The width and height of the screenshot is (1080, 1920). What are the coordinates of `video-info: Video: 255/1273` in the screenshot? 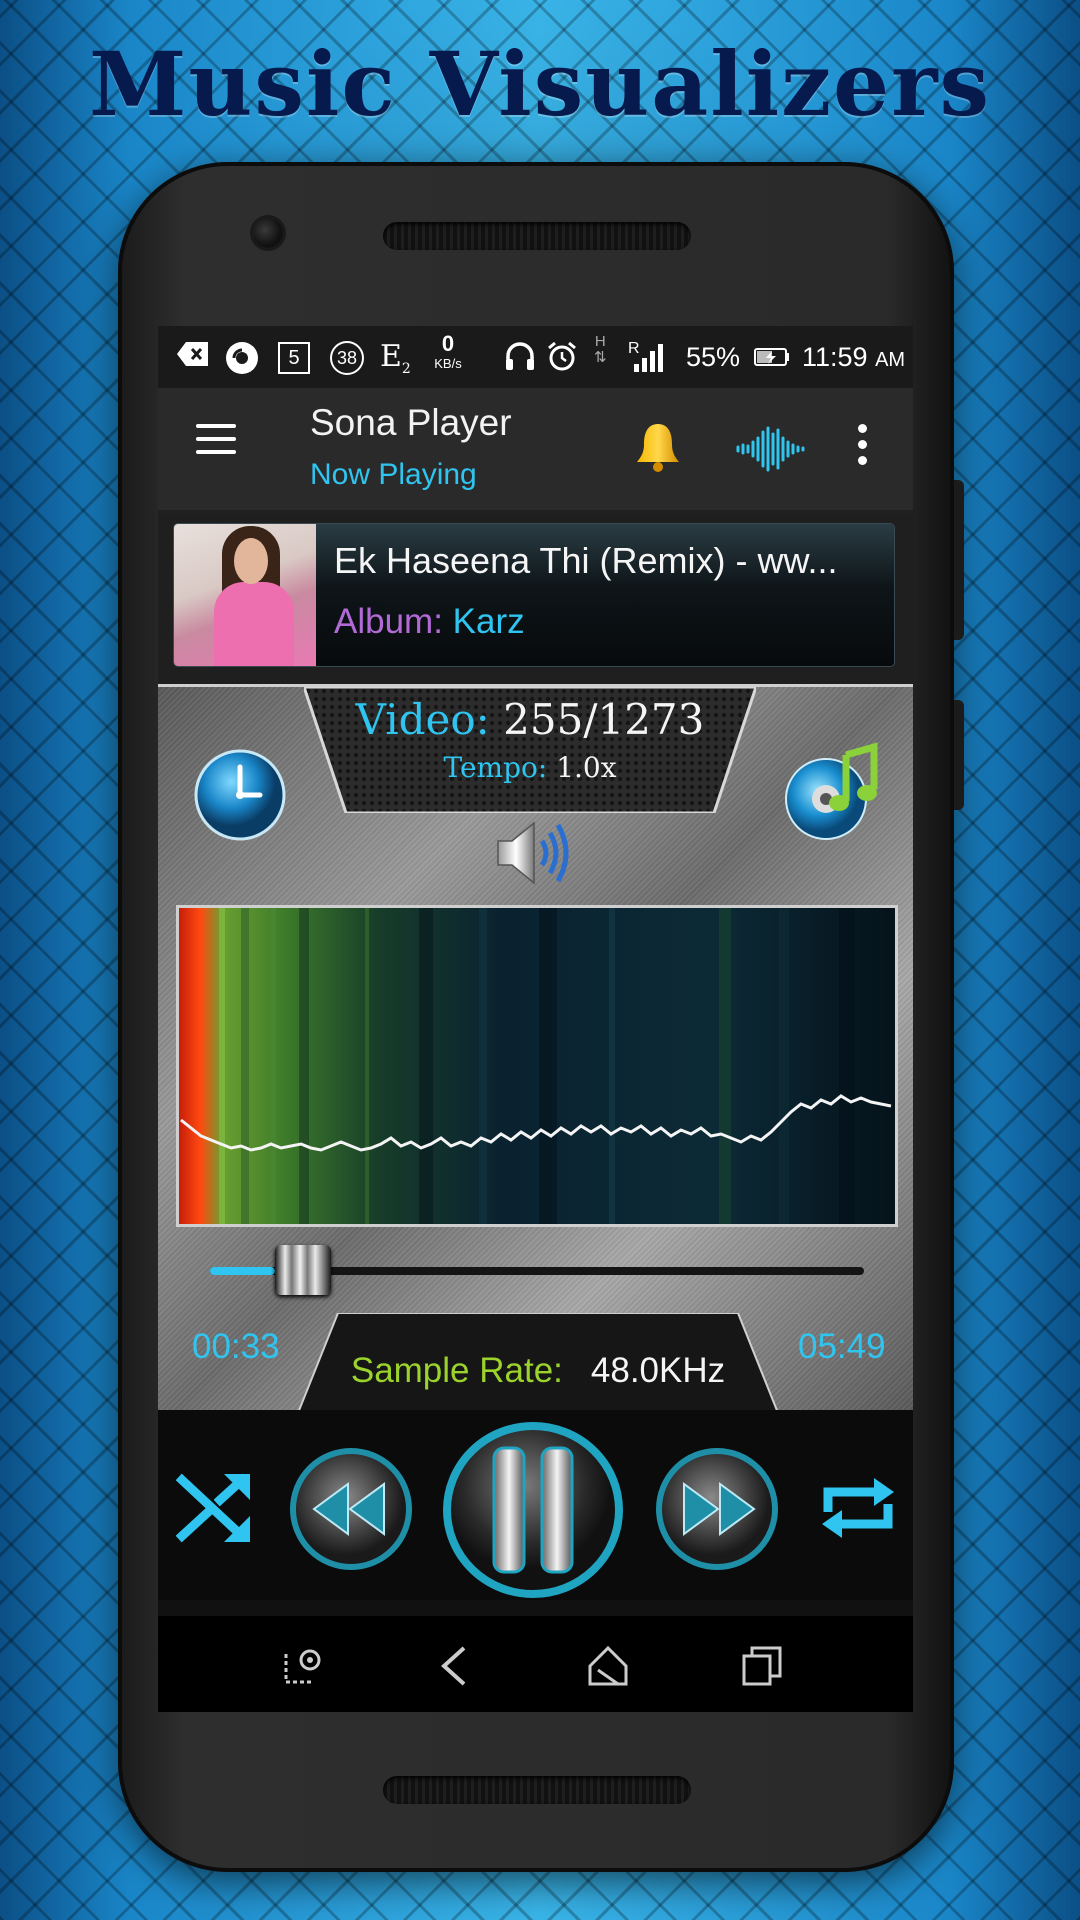 It's located at (530, 719).